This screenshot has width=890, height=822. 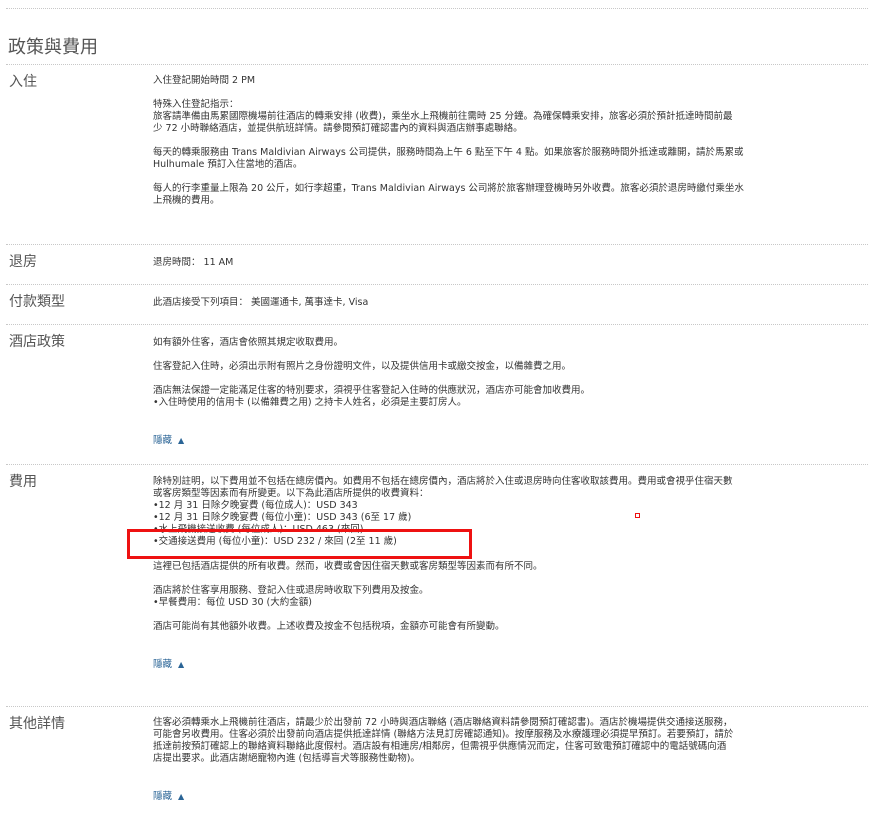 I want to click on section-payment: 付款類型 此酒店接受下列項目： 美國運通卡, 萬事達卡, Visa, so click(x=437, y=304).